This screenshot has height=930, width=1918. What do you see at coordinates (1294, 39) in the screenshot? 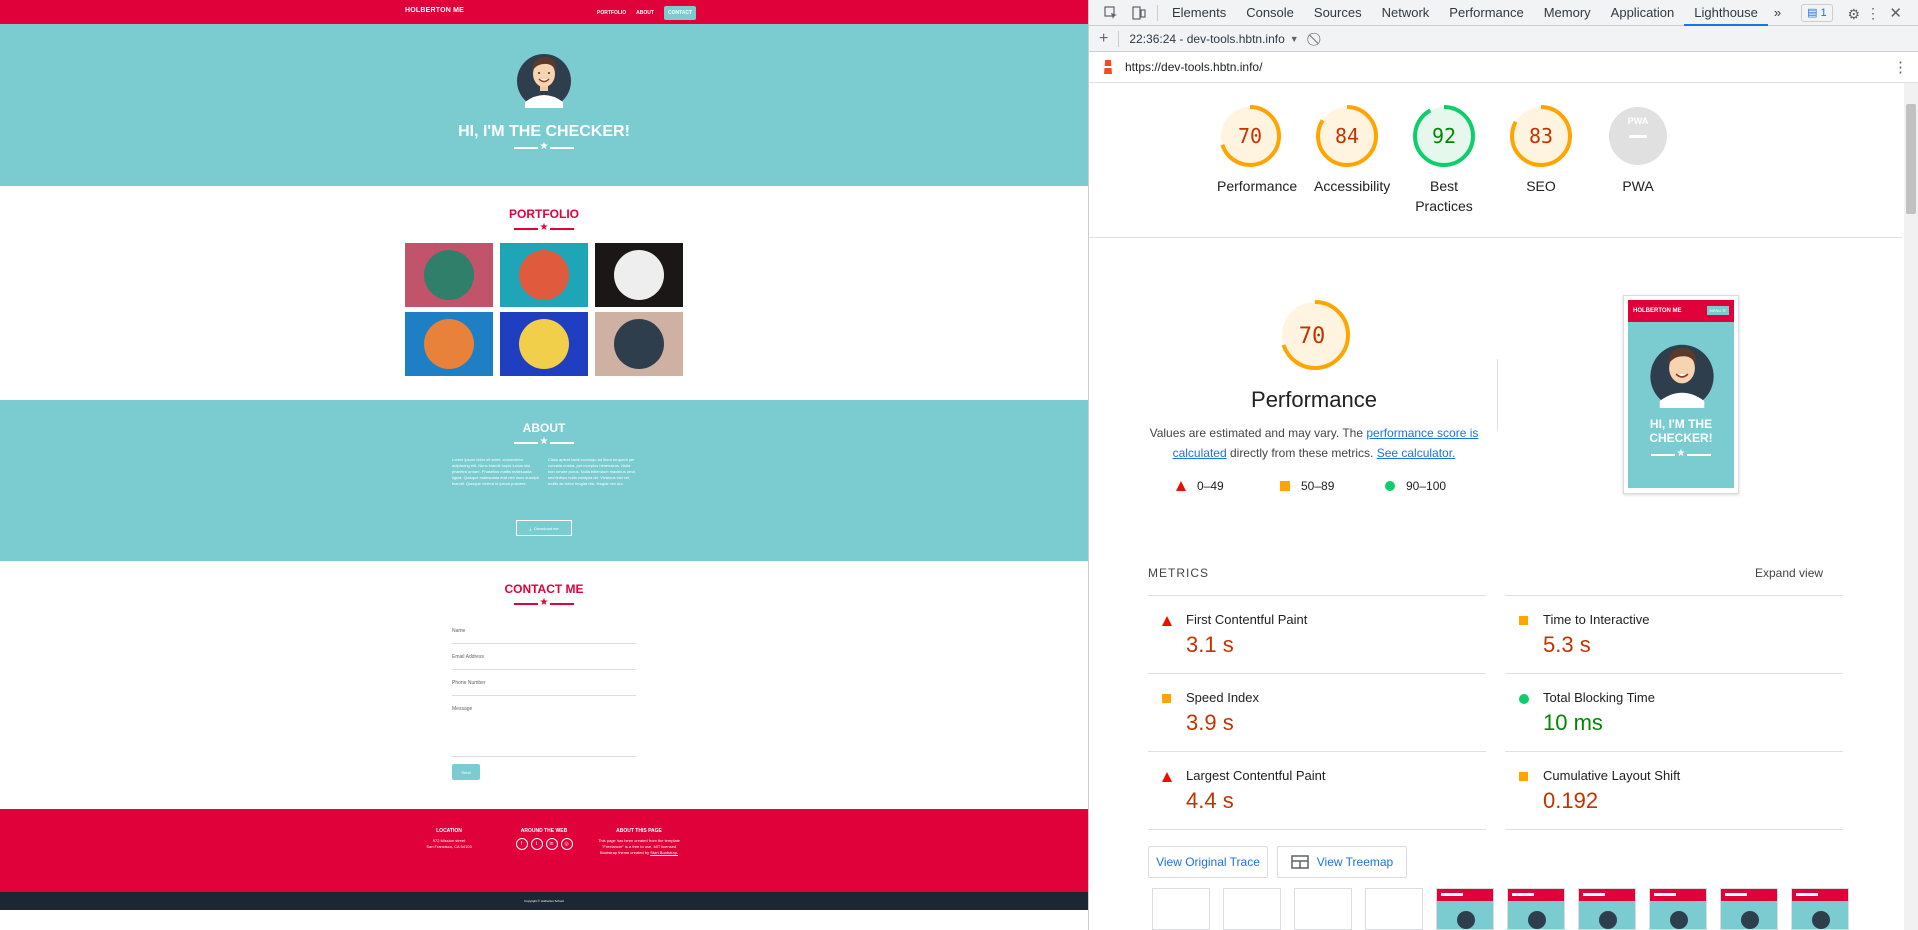
I see `dropdown-arrow-icon: ▼` at bounding box center [1294, 39].